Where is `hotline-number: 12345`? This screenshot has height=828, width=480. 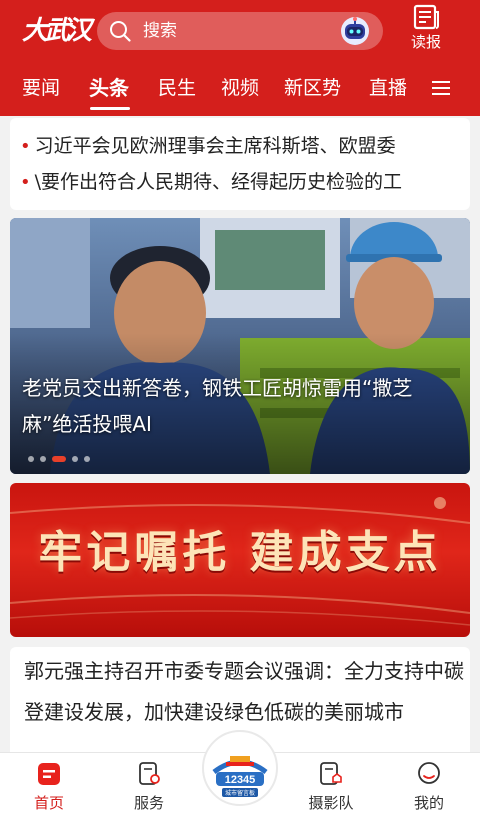 hotline-number: 12345 is located at coordinates (240, 780).